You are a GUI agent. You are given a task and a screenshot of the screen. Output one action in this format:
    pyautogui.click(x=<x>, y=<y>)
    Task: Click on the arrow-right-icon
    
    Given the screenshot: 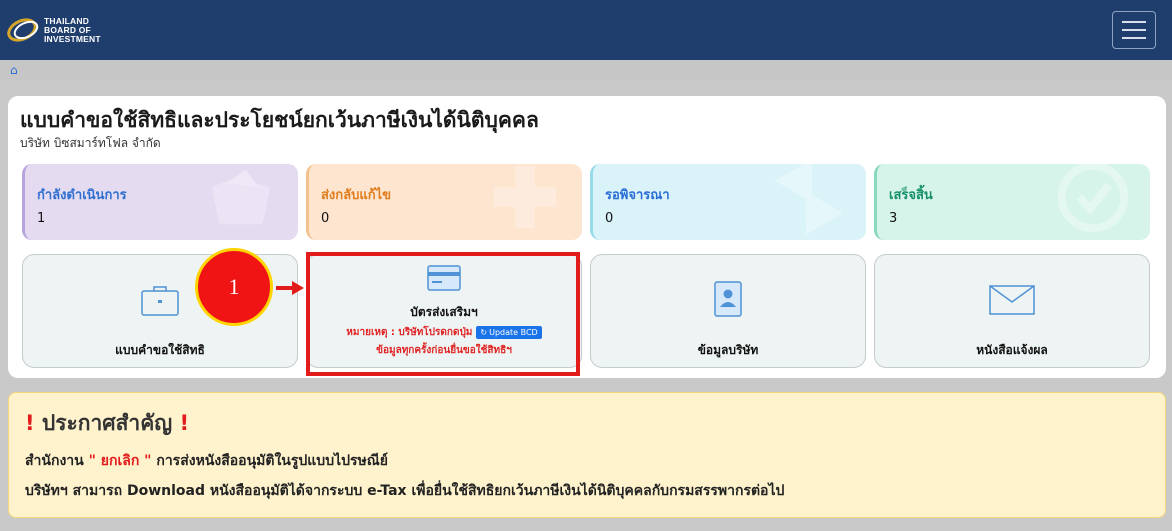 What is the action you would take?
    pyautogui.click(x=290, y=288)
    